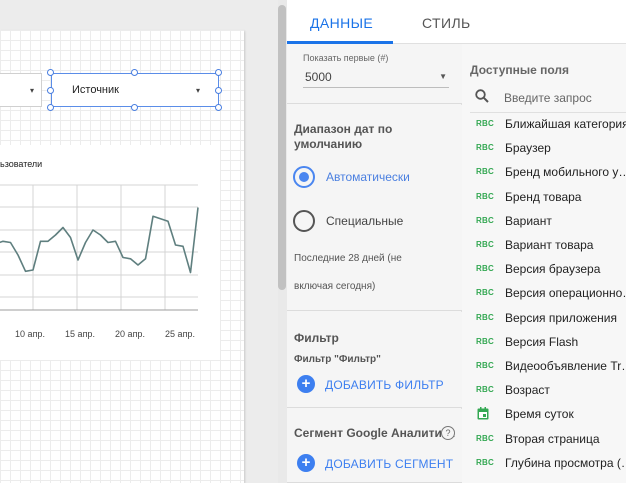 The height and width of the screenshot is (483, 626). What do you see at coordinates (316, 338) in the screenshot?
I see `filter-title: Фильтр` at bounding box center [316, 338].